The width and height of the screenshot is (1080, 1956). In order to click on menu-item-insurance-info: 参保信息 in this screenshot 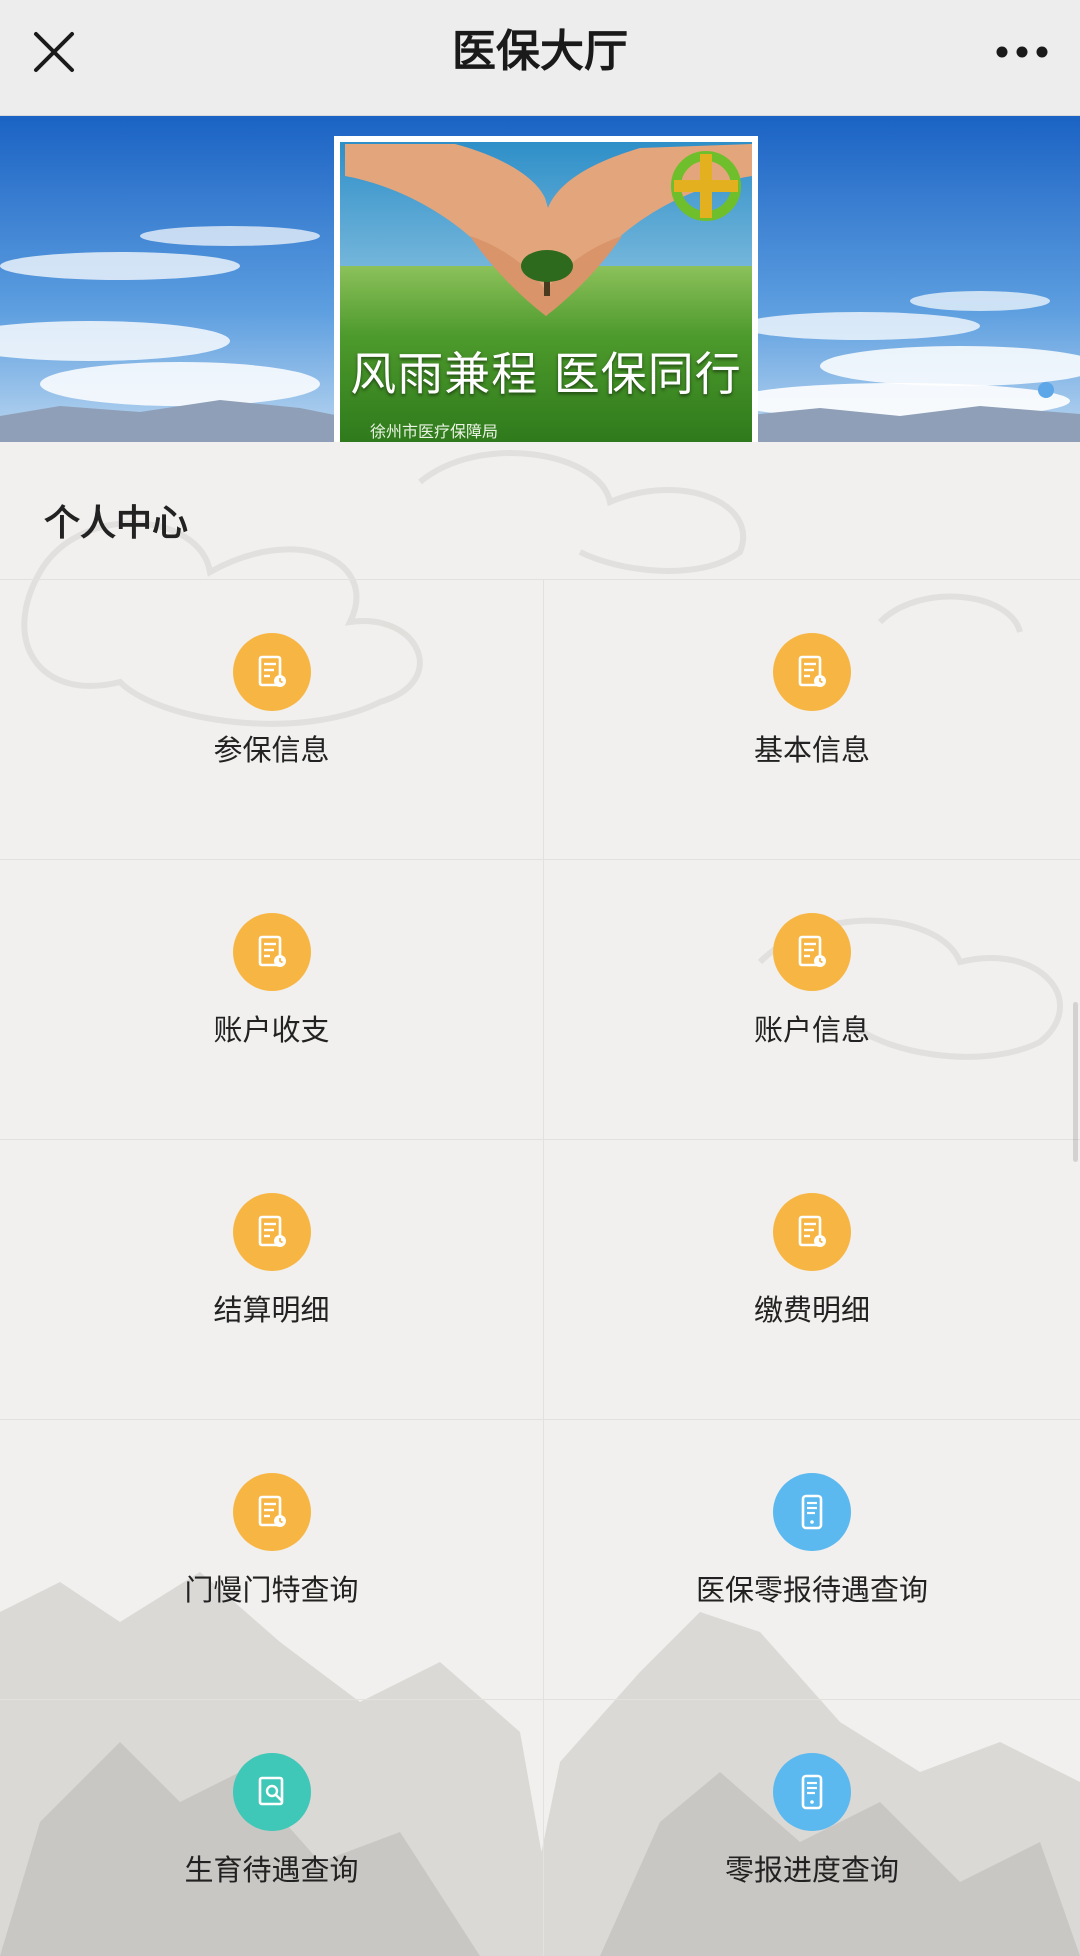, I will do `click(272, 720)`.